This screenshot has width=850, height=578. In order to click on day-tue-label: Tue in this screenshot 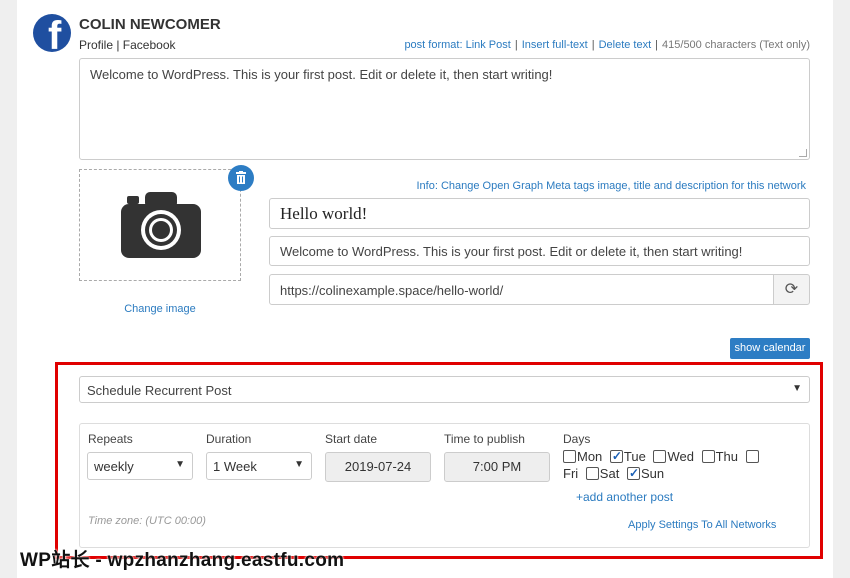, I will do `click(634, 456)`.